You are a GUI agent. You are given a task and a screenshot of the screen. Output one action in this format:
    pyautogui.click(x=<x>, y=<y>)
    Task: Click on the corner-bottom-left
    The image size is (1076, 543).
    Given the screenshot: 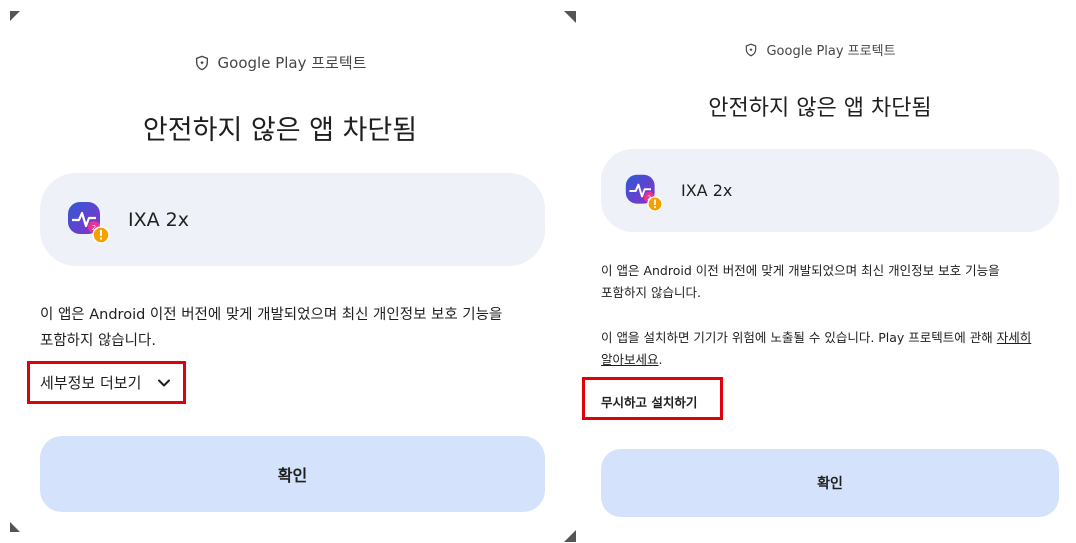 What is the action you would take?
    pyautogui.click(x=15, y=527)
    